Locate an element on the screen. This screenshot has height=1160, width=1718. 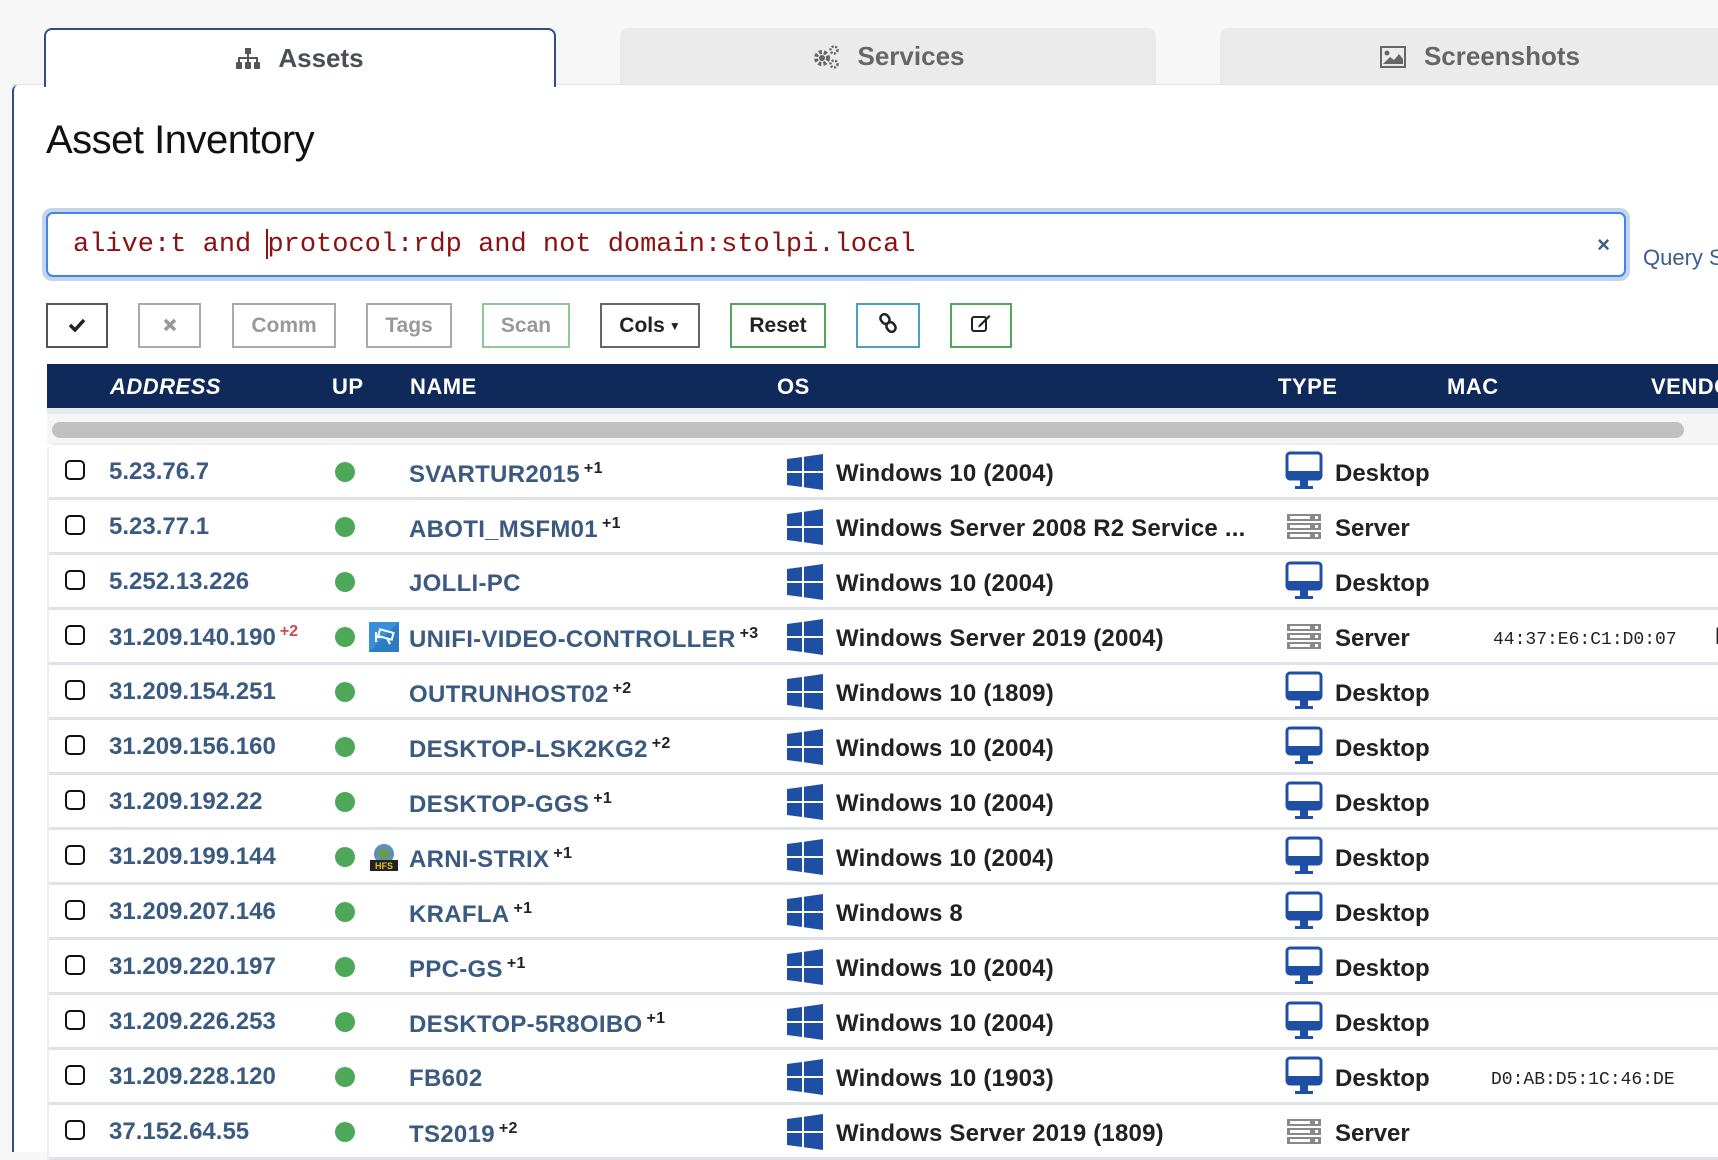
tab-screenshots: Screenshots is located at coordinates (1469, 56).